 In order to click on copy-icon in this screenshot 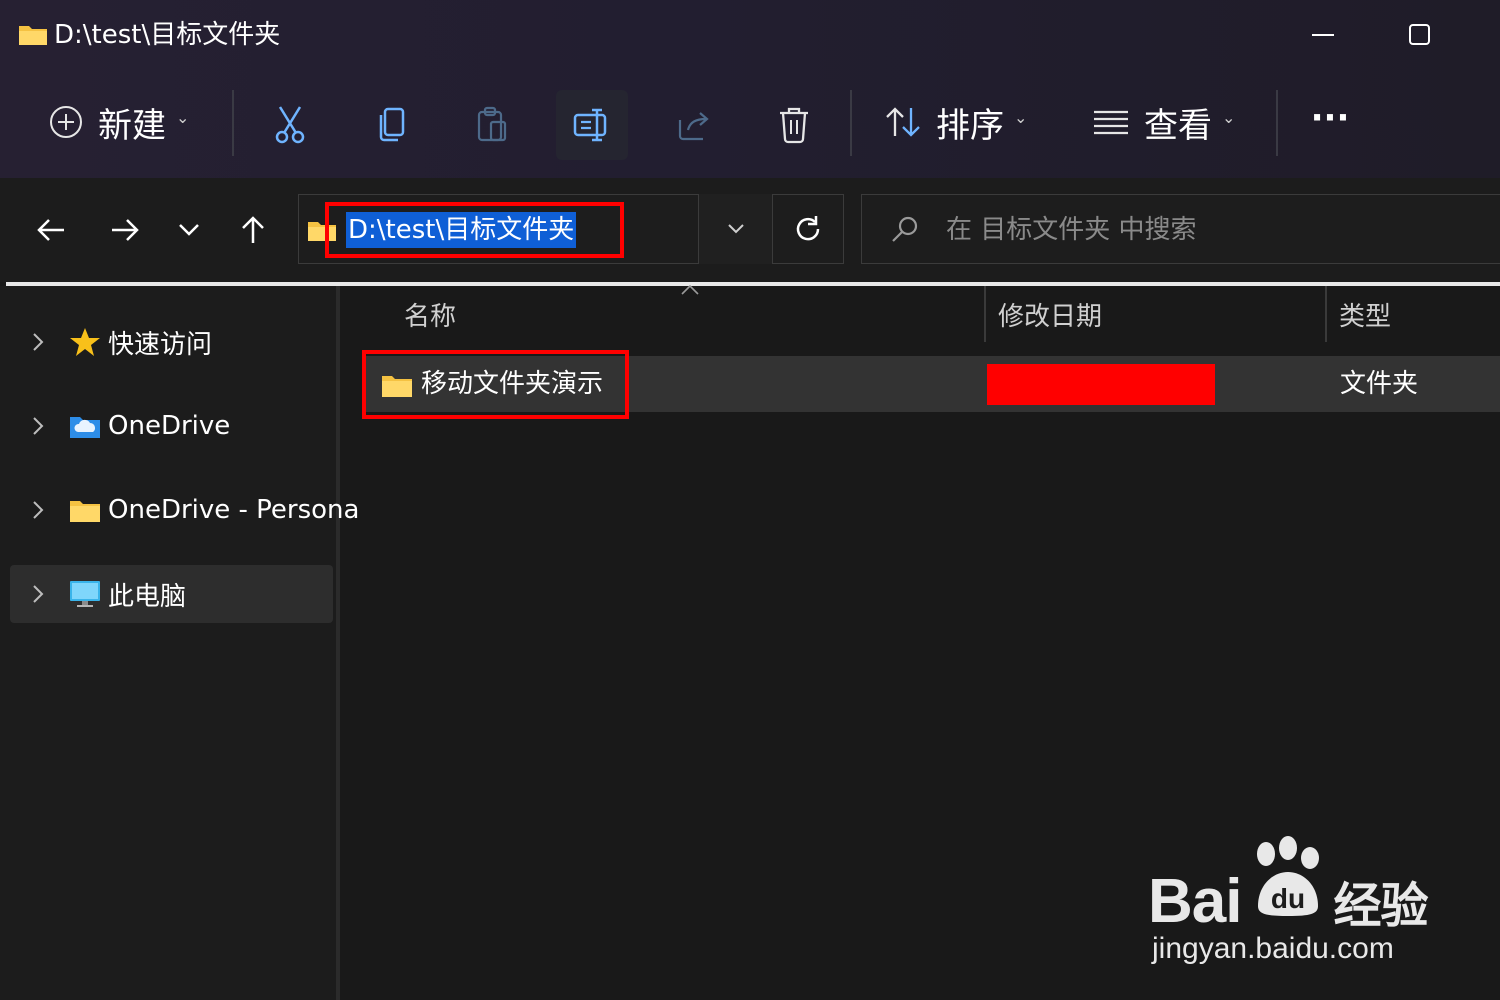, I will do `click(392, 124)`.